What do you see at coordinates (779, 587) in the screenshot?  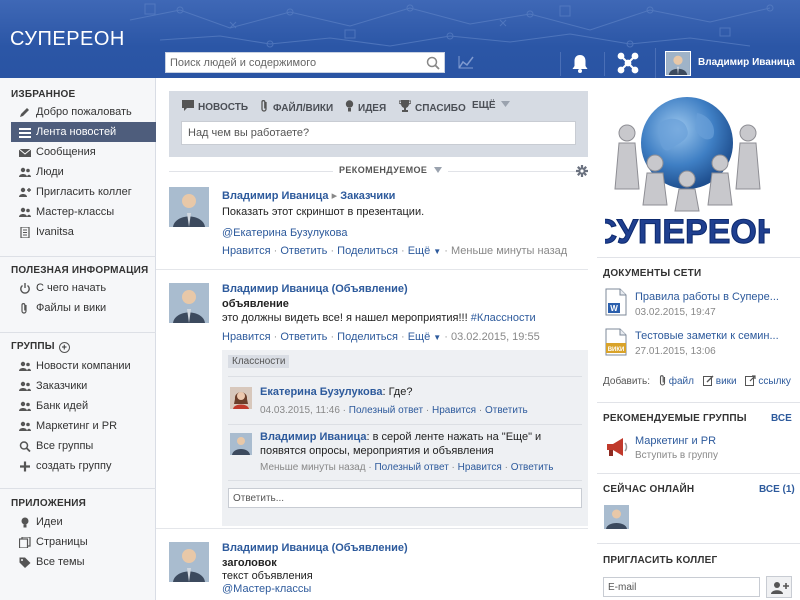 I see `invite-button` at bounding box center [779, 587].